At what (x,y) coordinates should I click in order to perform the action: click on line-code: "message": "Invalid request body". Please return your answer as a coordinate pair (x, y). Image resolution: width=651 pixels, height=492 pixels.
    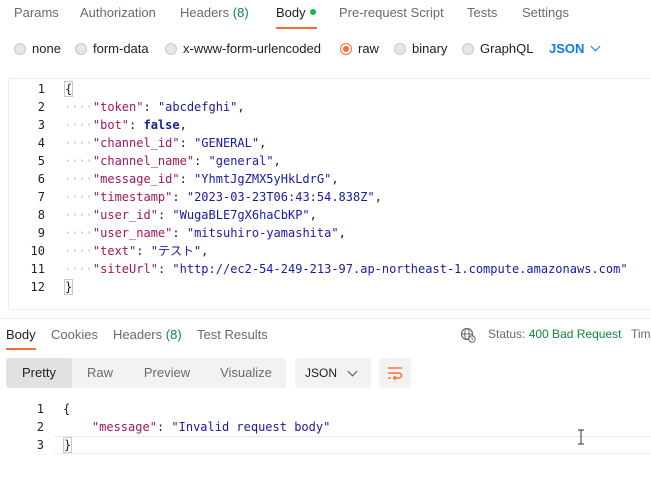
    Looking at the image, I should click on (211, 427).